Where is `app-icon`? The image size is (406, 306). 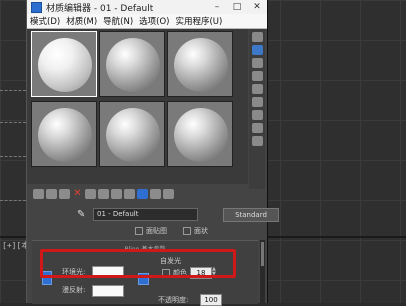
app-icon is located at coordinates (36, 7).